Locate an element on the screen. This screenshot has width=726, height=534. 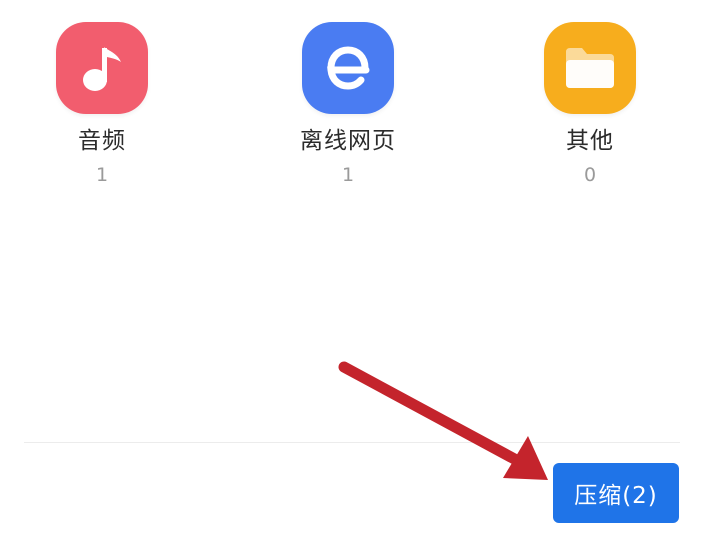
category-other: 其他 0 is located at coordinates (590, 112).